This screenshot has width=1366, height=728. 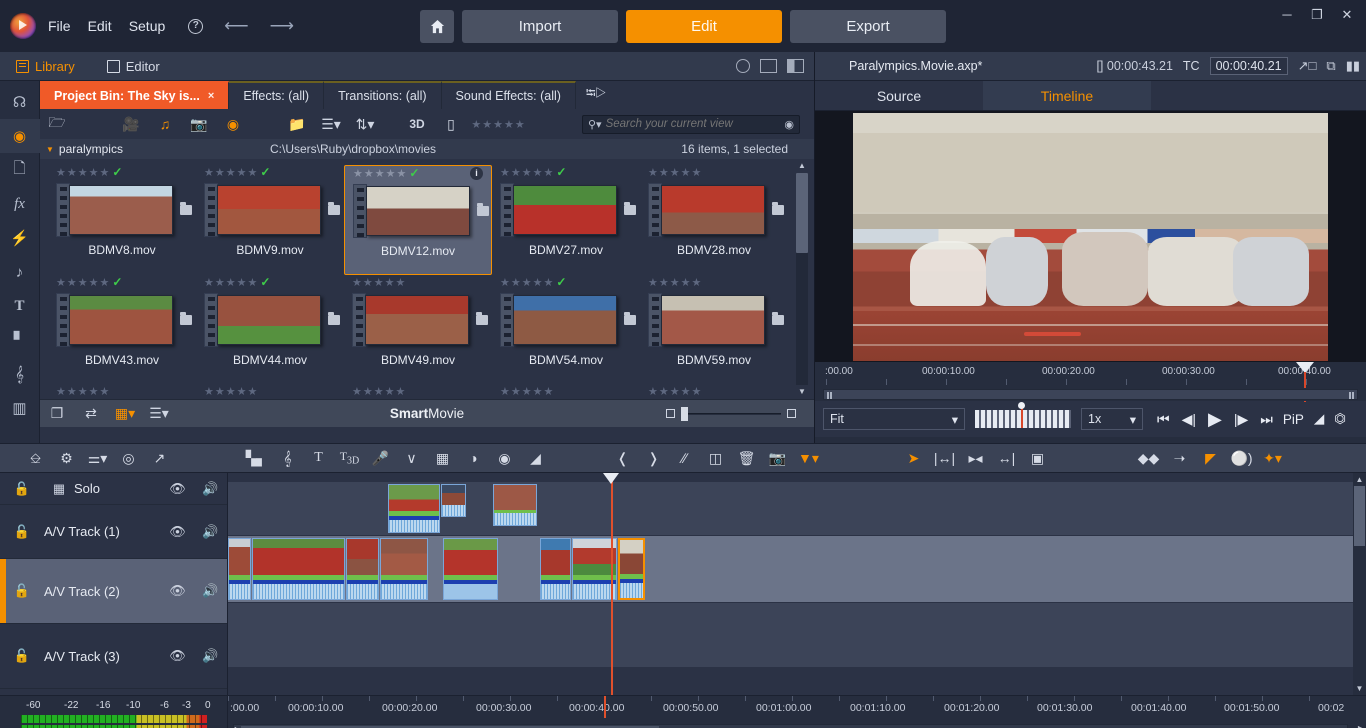 What do you see at coordinates (1317, 15) in the screenshot?
I see `maximize-button: ❐` at bounding box center [1317, 15].